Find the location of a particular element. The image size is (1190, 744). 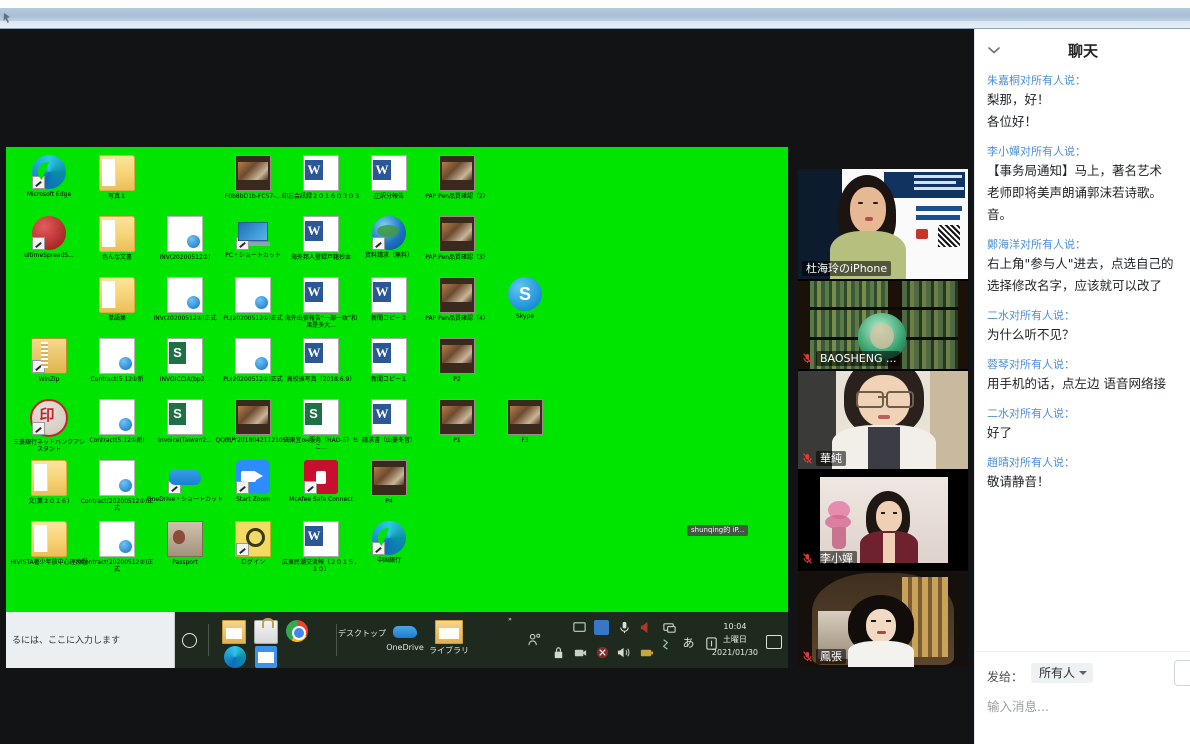

desktop-icon: WinZip is located at coordinates (49, 360).